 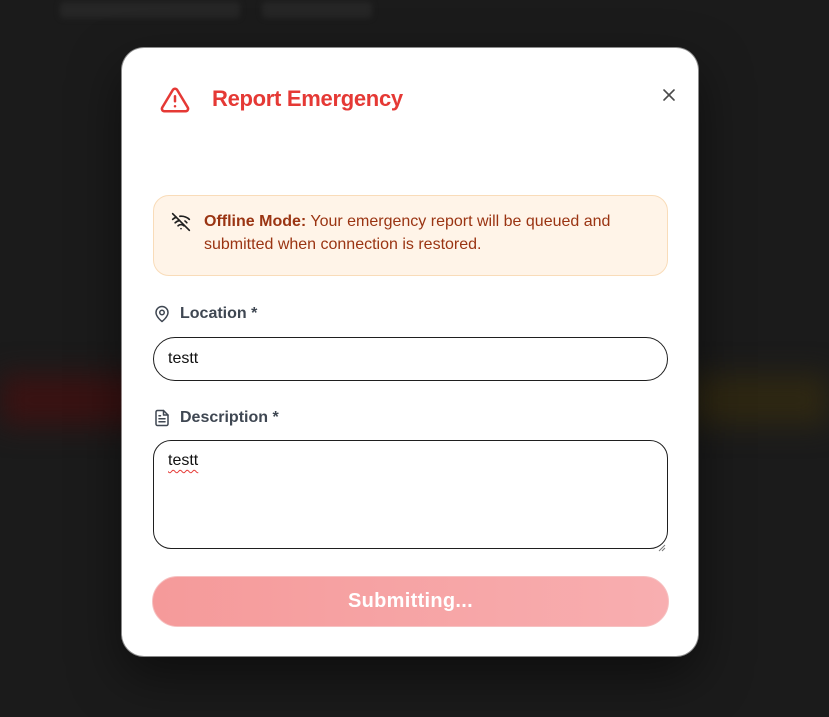 I want to click on wifi-off-icon, so click(x=181, y=222).